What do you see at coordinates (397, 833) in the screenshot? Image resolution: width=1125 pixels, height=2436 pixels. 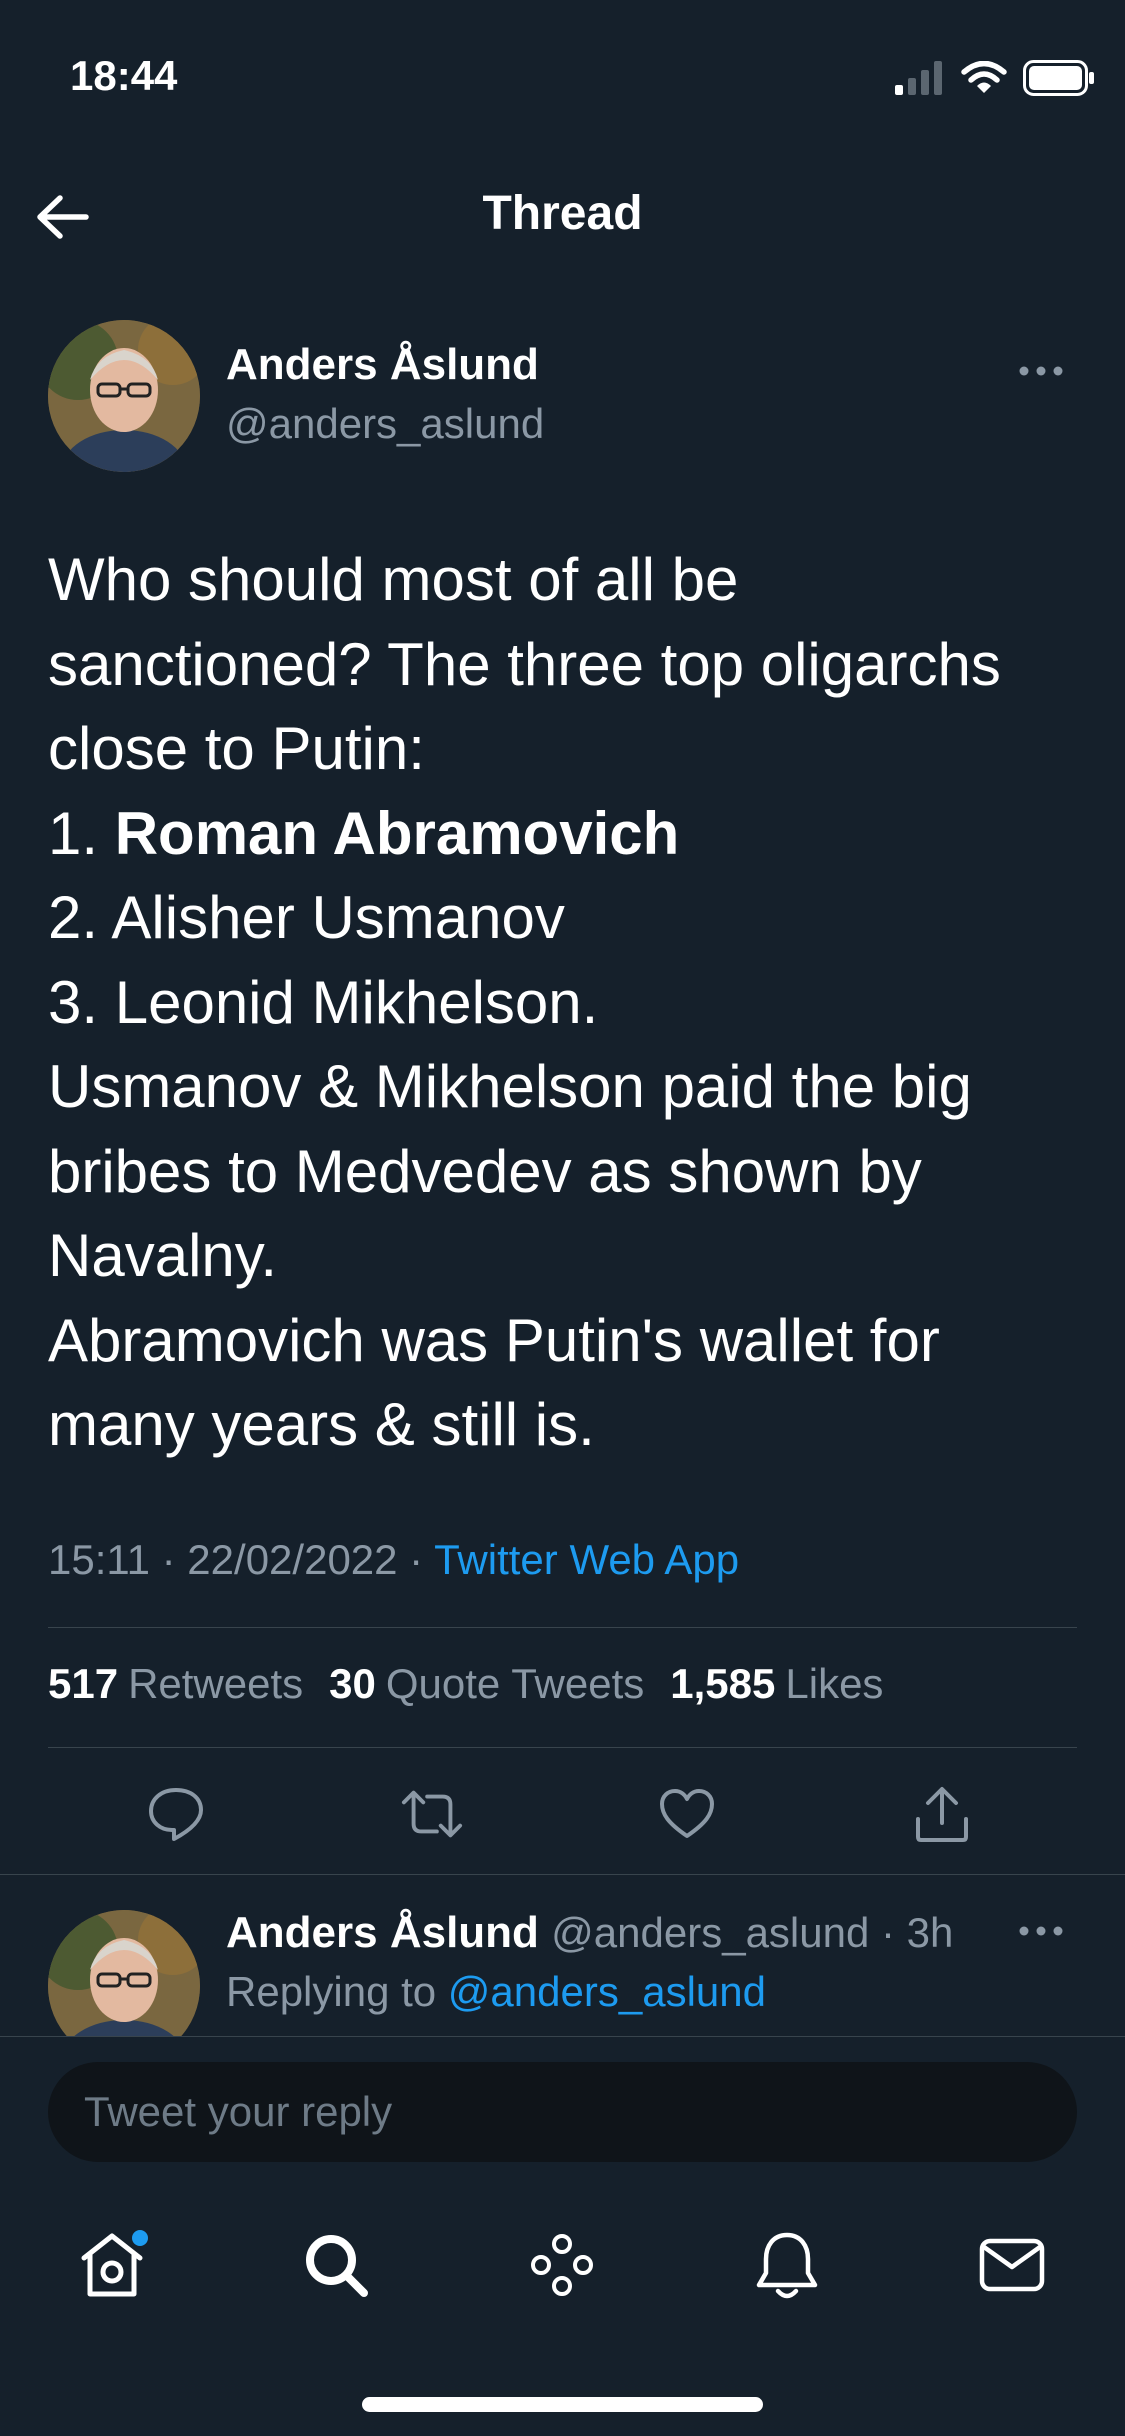 I see `bold-name: Roman Abramovich` at bounding box center [397, 833].